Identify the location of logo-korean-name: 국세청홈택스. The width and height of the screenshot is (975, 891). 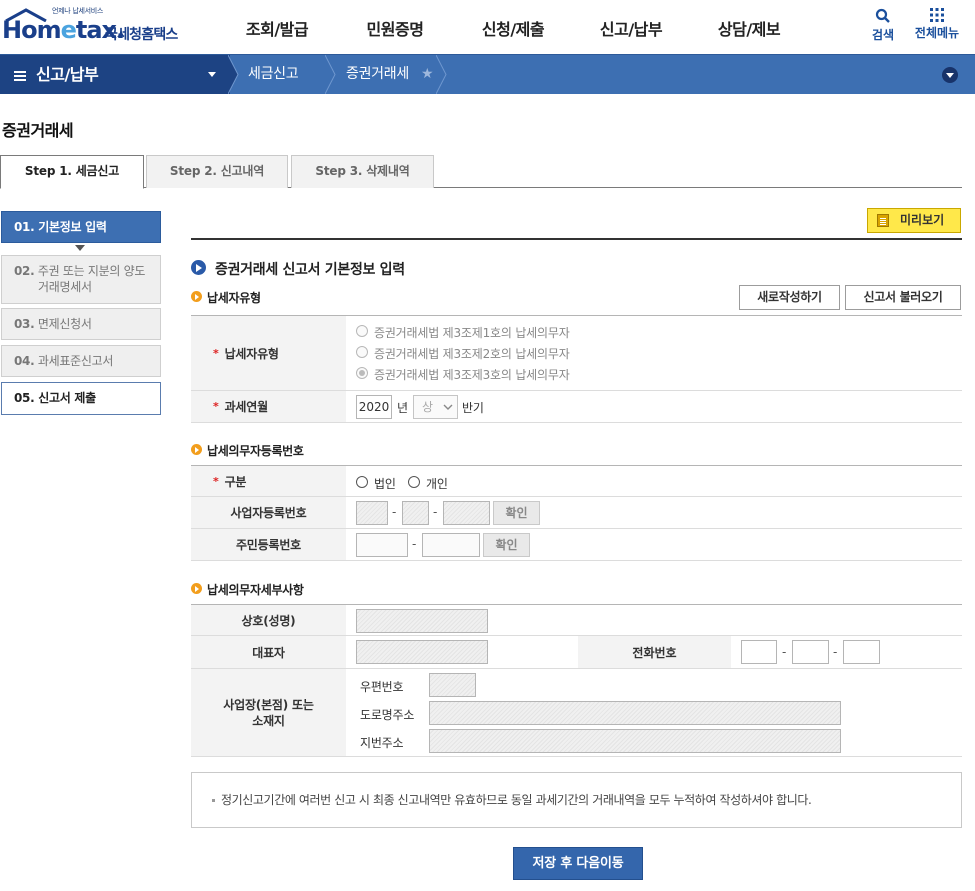
(141, 35).